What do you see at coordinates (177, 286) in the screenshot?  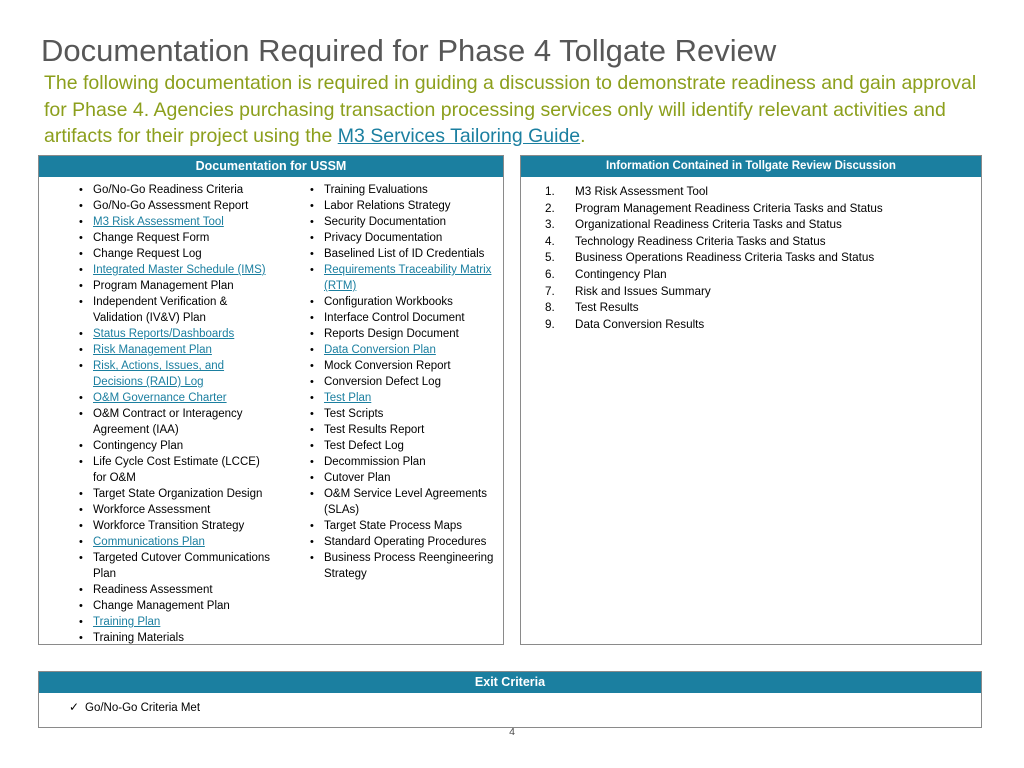 I see `documentation-list-item: Program Management Plan` at bounding box center [177, 286].